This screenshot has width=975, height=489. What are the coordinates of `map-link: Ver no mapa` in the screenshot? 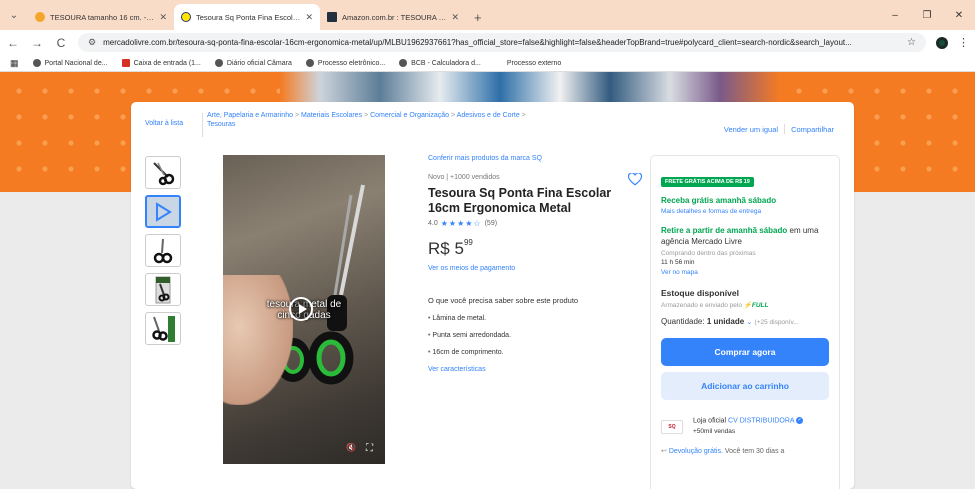 It's located at (745, 272).